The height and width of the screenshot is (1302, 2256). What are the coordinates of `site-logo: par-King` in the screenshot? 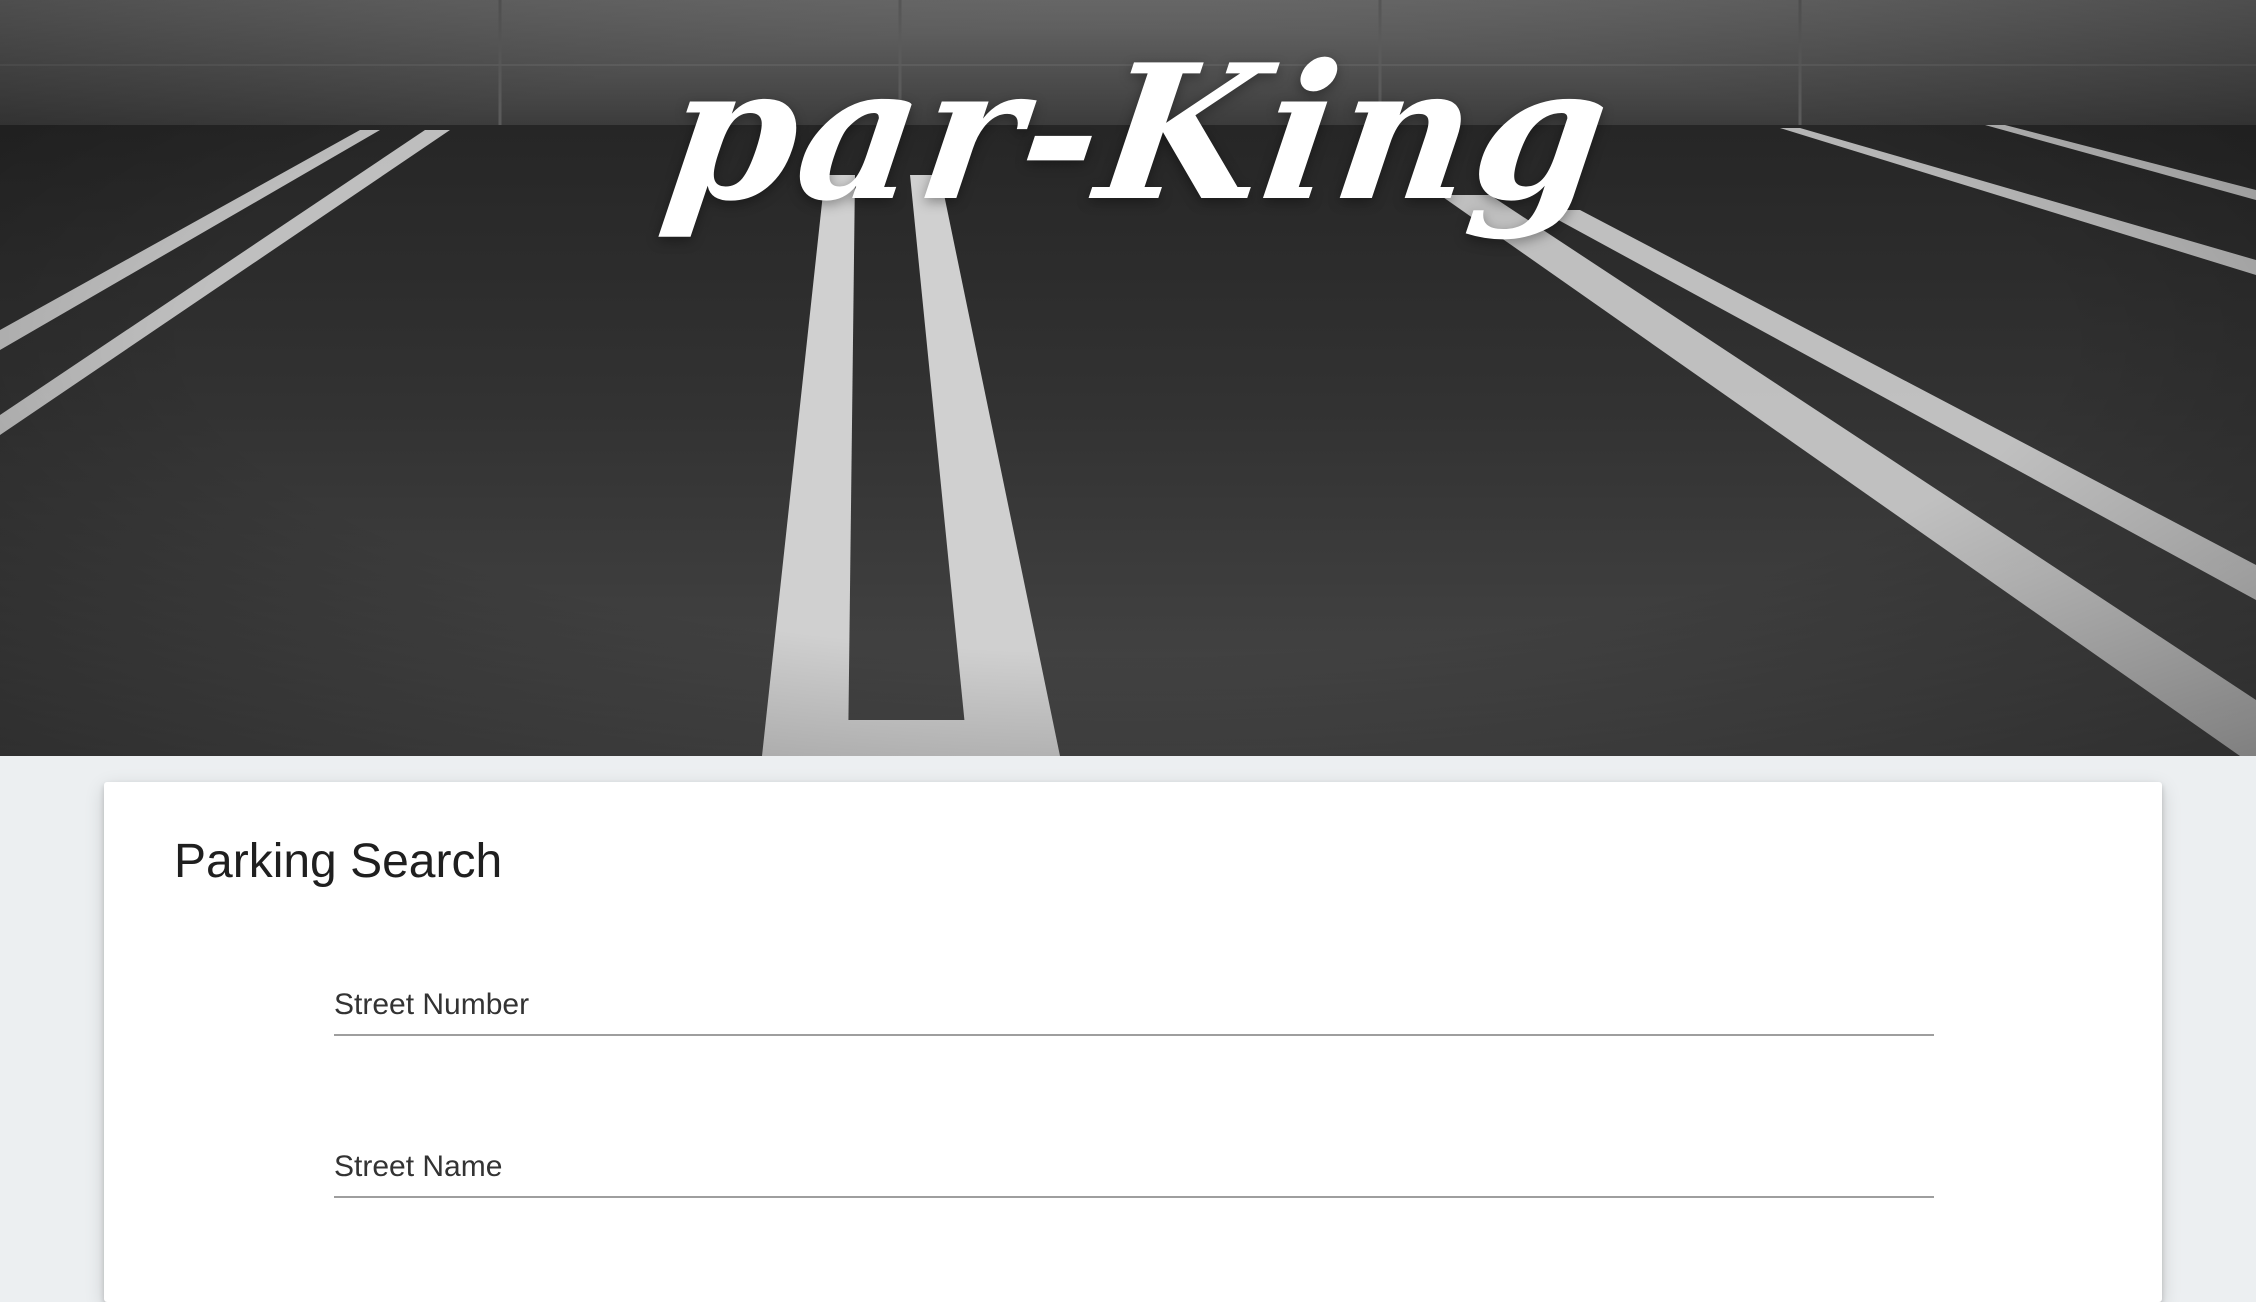 It's located at (1138, 132).